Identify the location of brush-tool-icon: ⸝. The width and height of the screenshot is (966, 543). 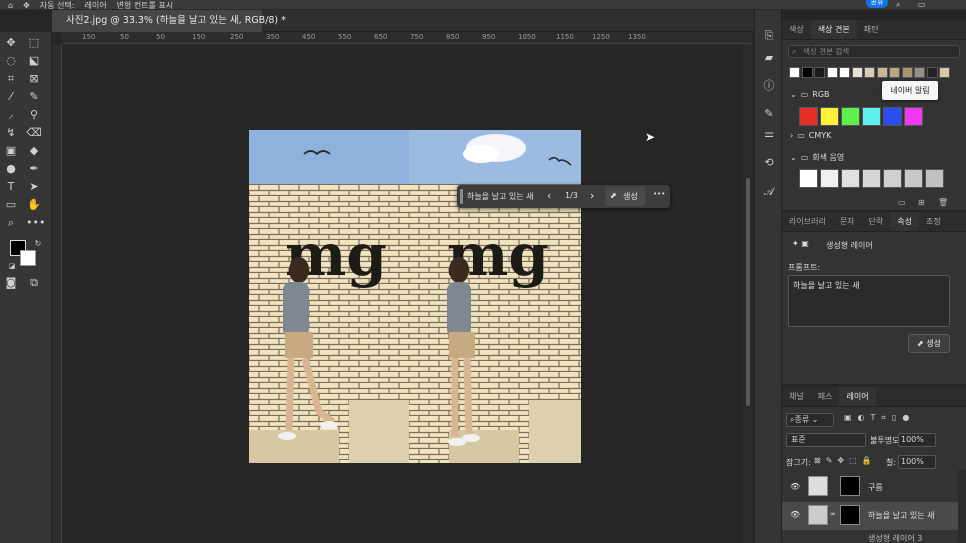
(11, 115).